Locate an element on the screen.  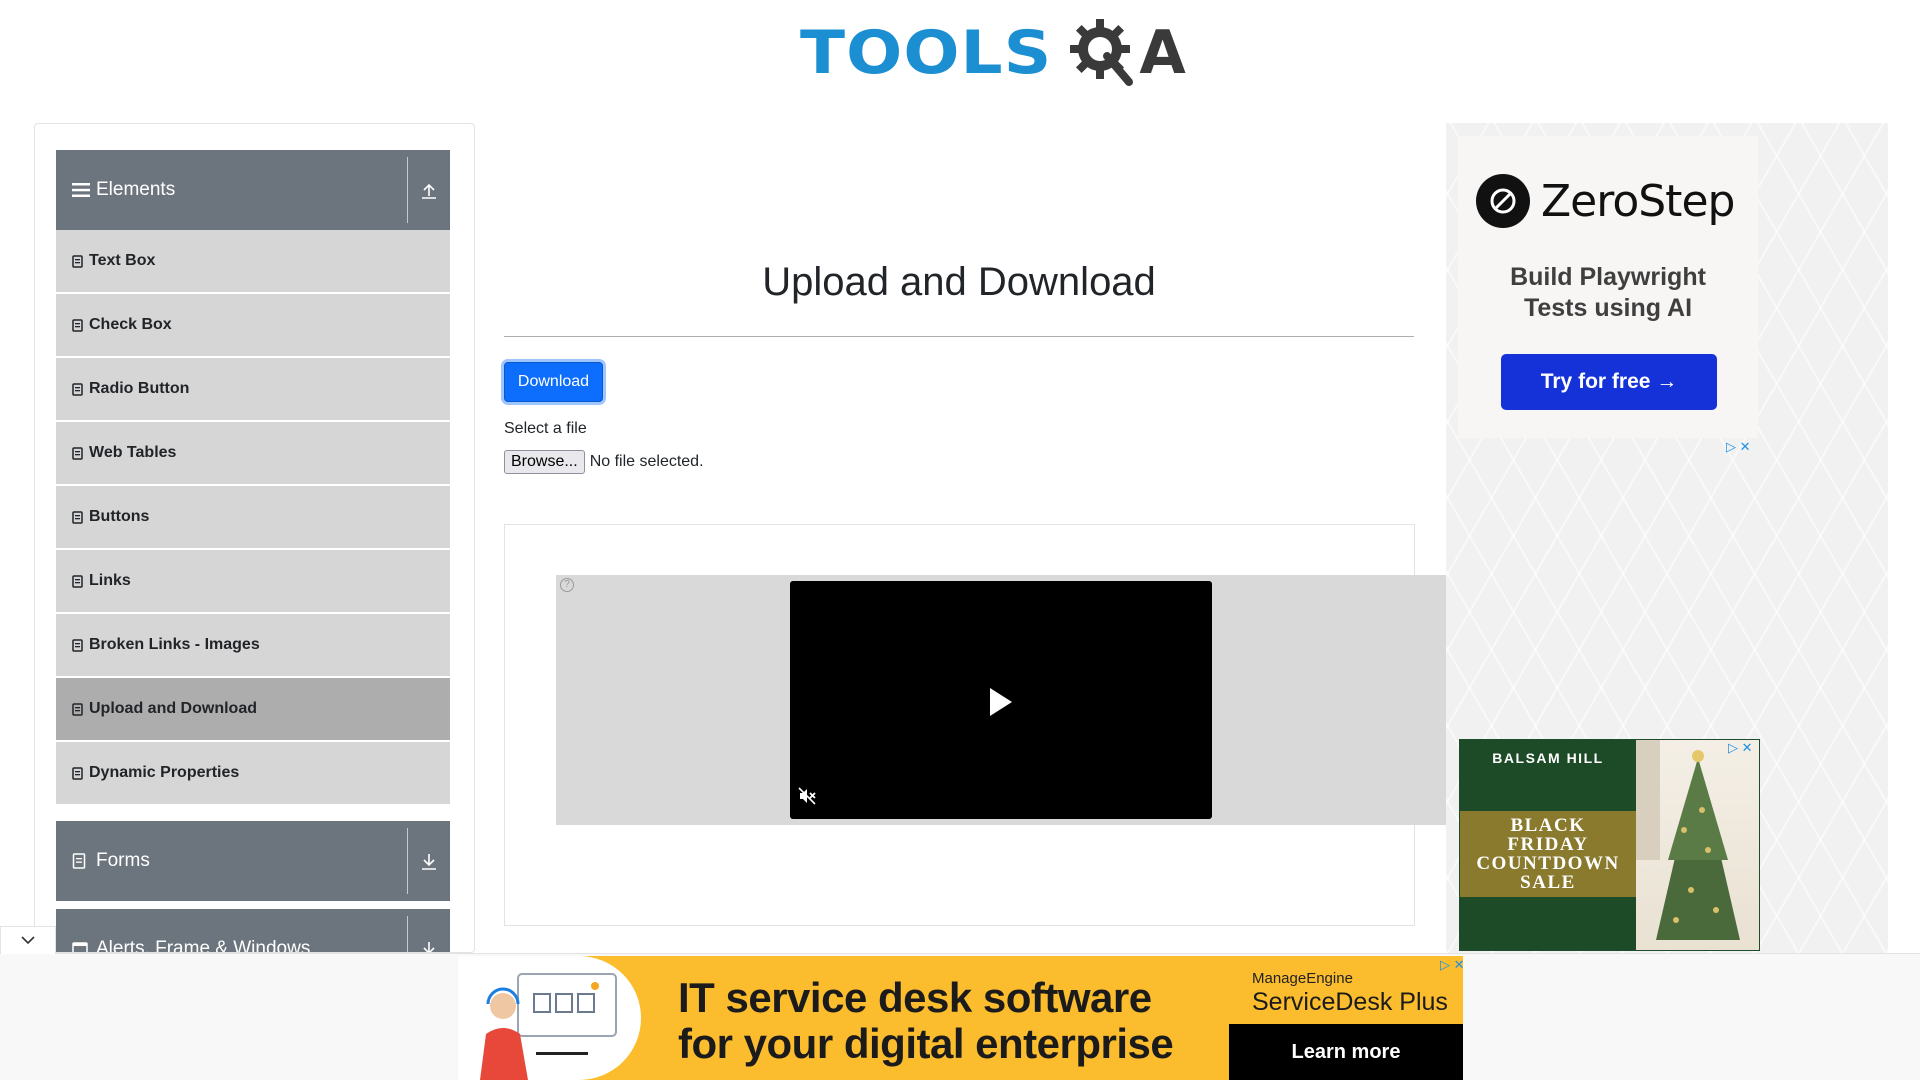
zerostep-logo-icon is located at coordinates (1503, 201).